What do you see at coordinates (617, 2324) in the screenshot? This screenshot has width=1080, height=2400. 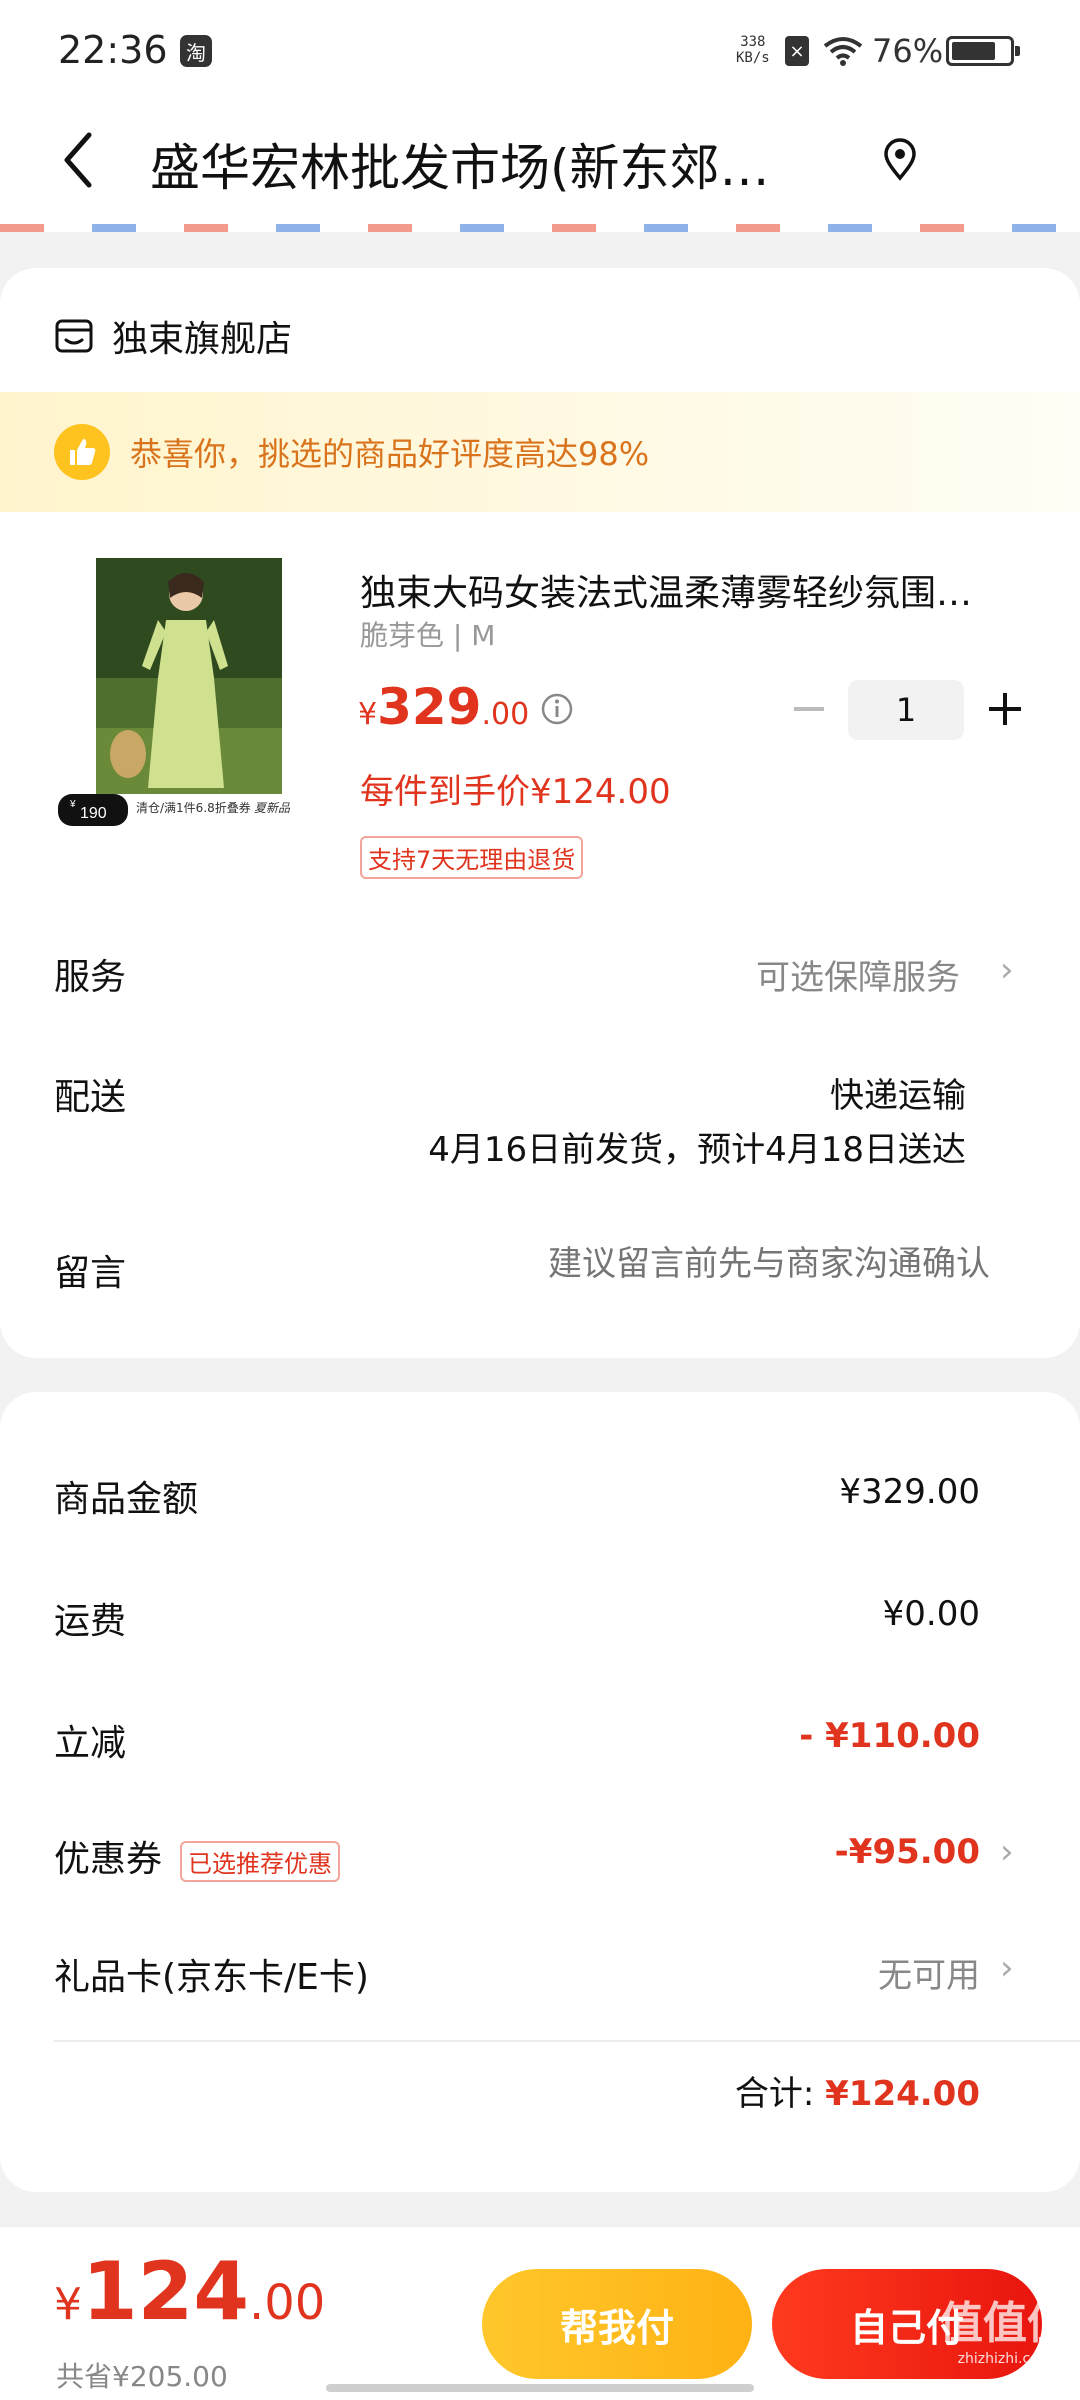 I see `help-me-pay-button: 帮我付` at bounding box center [617, 2324].